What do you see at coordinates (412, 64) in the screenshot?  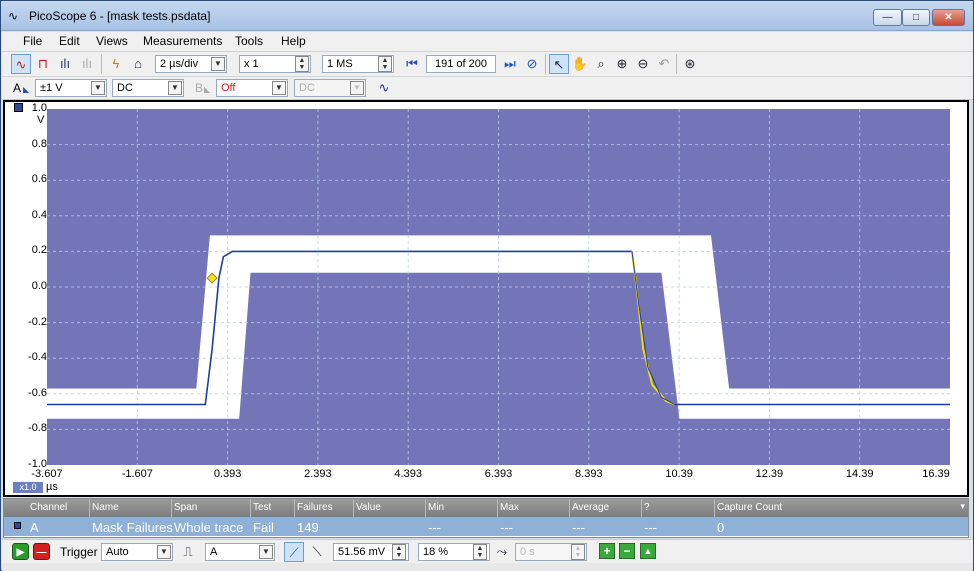 I see `first-icon: ⏮` at bounding box center [412, 64].